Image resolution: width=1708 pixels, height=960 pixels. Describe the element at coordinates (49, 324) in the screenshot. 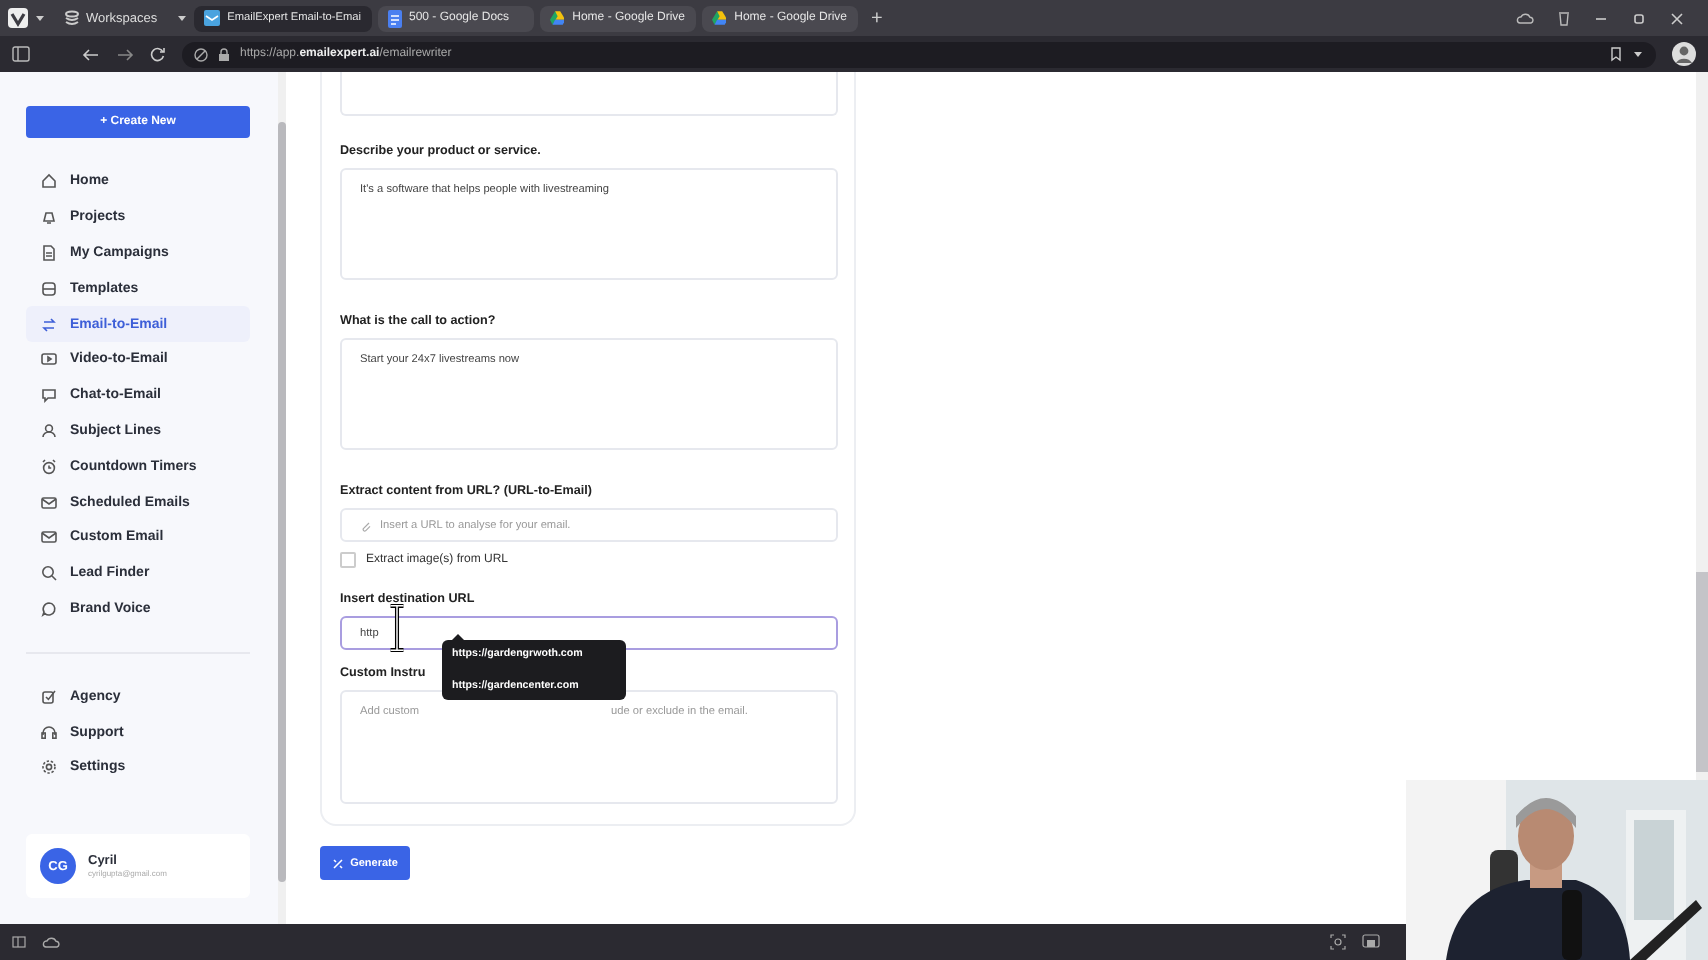

I see `swap-icon` at that location.